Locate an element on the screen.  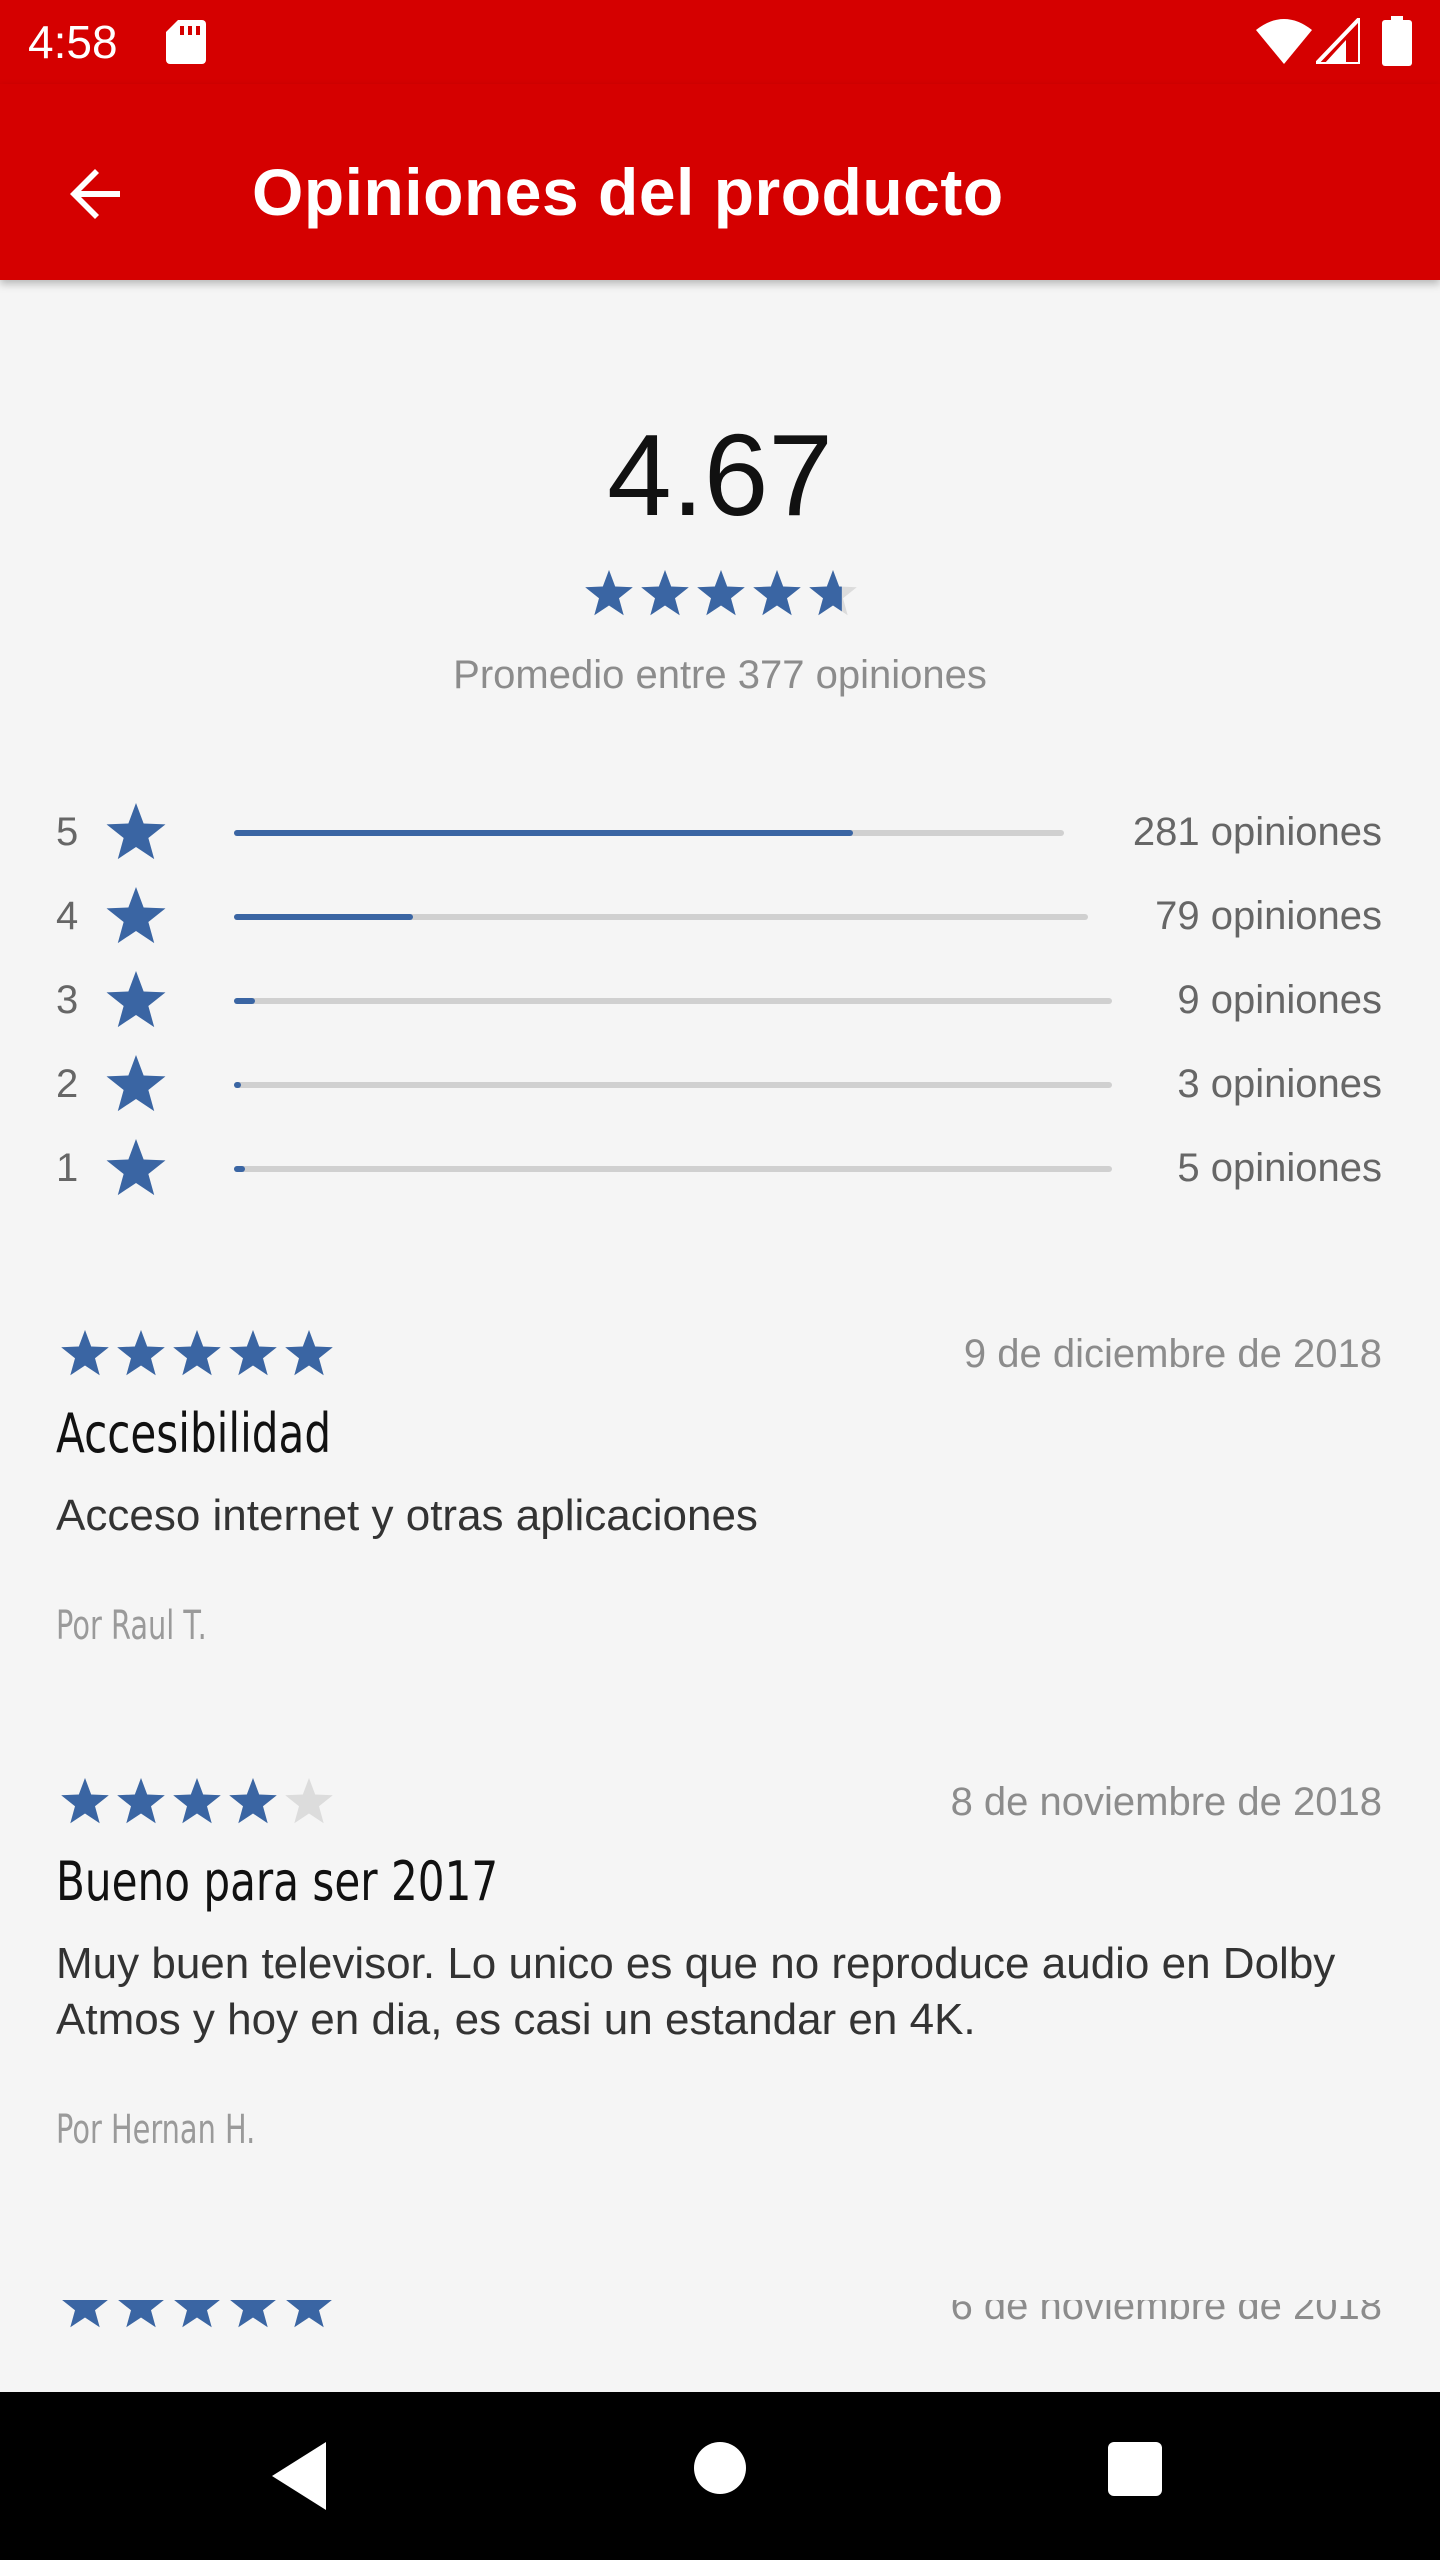
wifi-icon is located at coordinates (1284, 41).